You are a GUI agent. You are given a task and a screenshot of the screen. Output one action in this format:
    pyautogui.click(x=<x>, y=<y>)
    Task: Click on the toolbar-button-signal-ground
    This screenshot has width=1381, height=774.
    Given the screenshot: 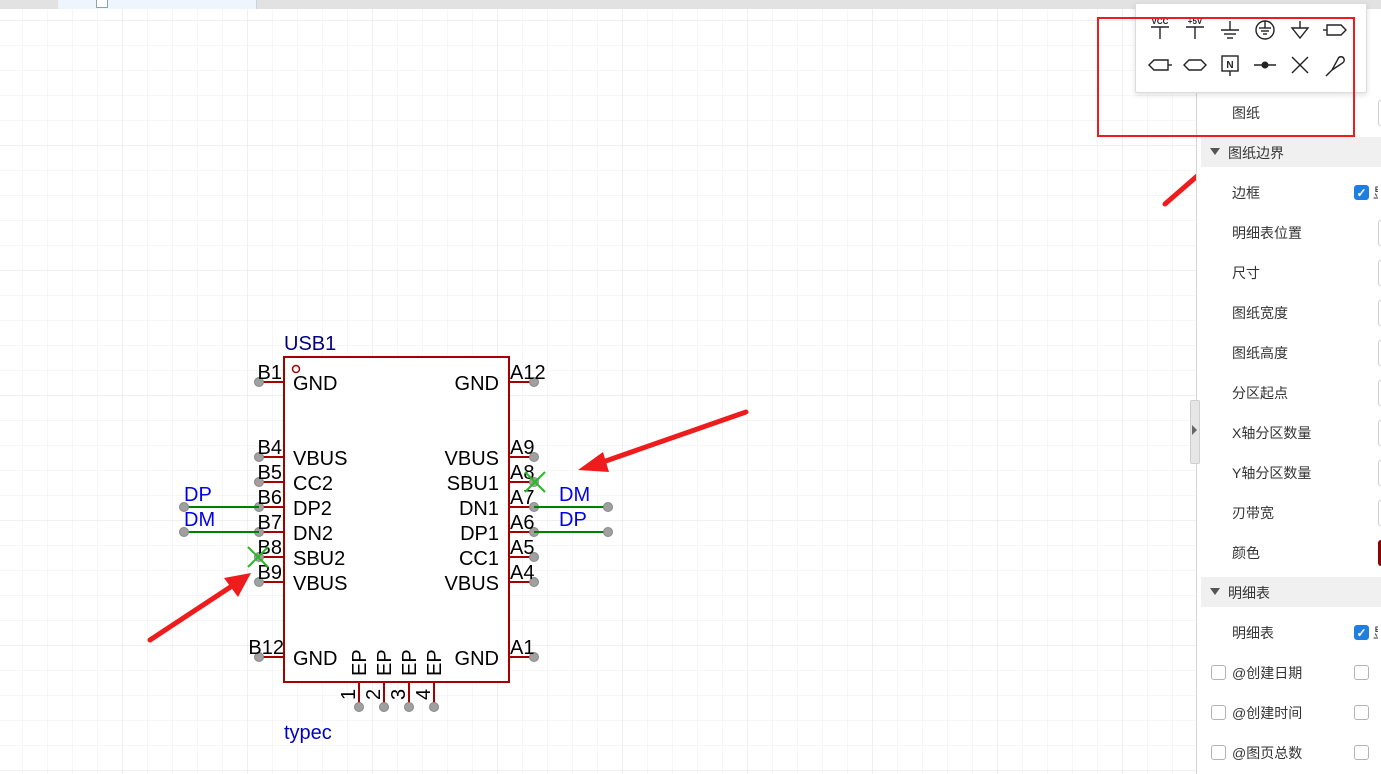 What is the action you would take?
    pyautogui.click(x=1300, y=30)
    